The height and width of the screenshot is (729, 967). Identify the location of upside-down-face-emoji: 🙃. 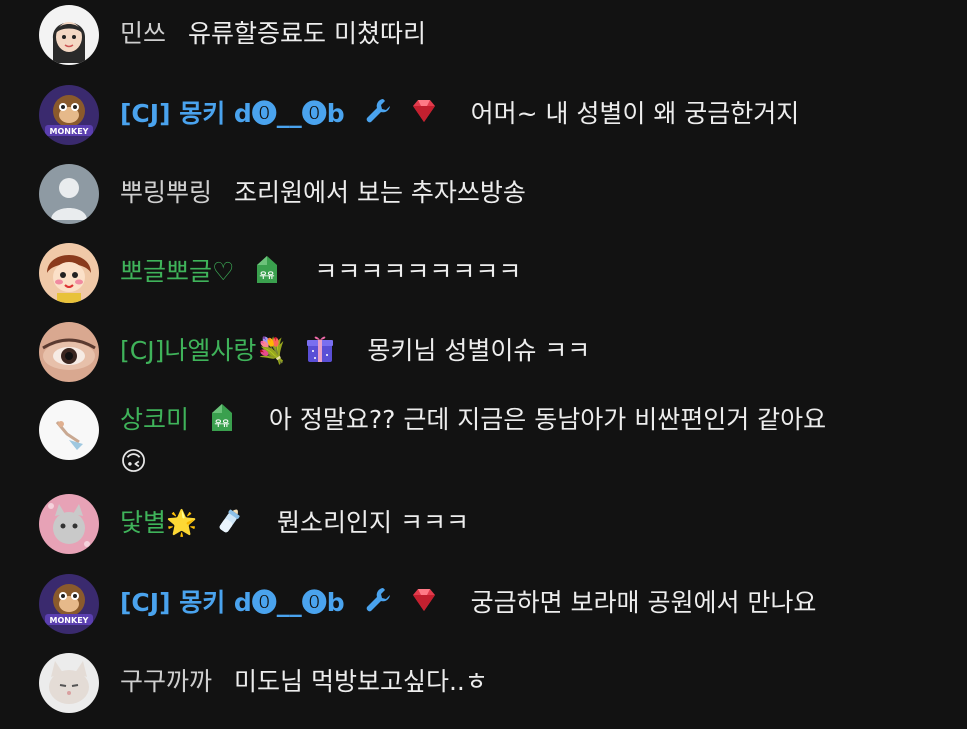
(134, 462).